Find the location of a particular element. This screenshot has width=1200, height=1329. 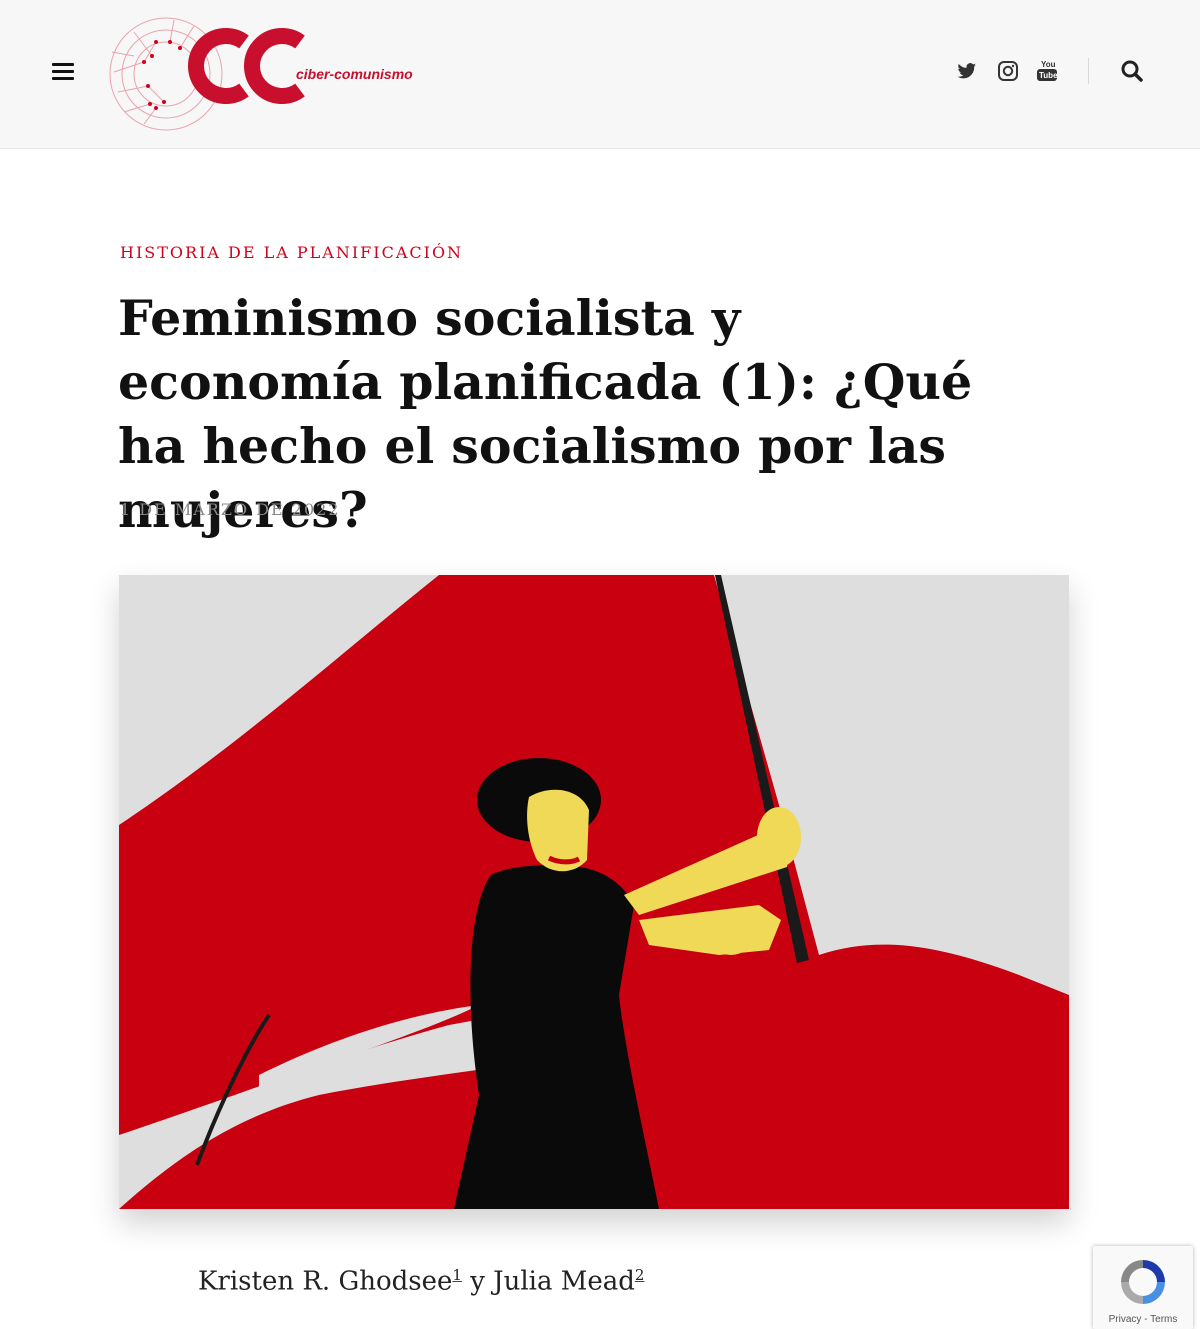

recaptcha-terms: Privacy - Terms is located at coordinates (1143, 1319).